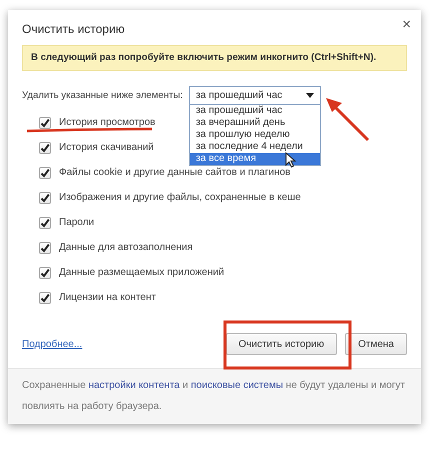  What do you see at coordinates (282, 344) in the screenshot?
I see `clear-history-button: Очистить историю` at bounding box center [282, 344].